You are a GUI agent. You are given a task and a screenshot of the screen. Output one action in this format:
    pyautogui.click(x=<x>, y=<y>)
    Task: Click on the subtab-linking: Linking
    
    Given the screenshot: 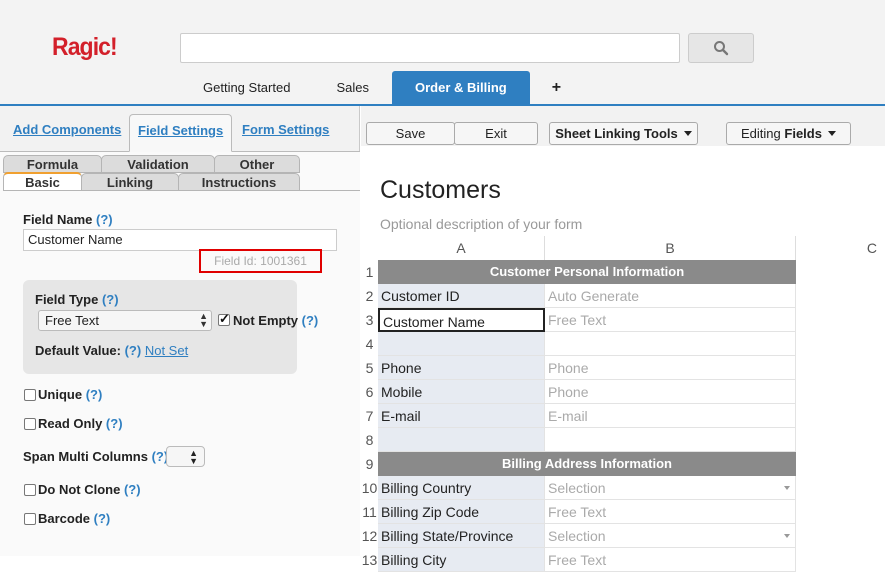 What is the action you would take?
    pyautogui.click(x=130, y=182)
    